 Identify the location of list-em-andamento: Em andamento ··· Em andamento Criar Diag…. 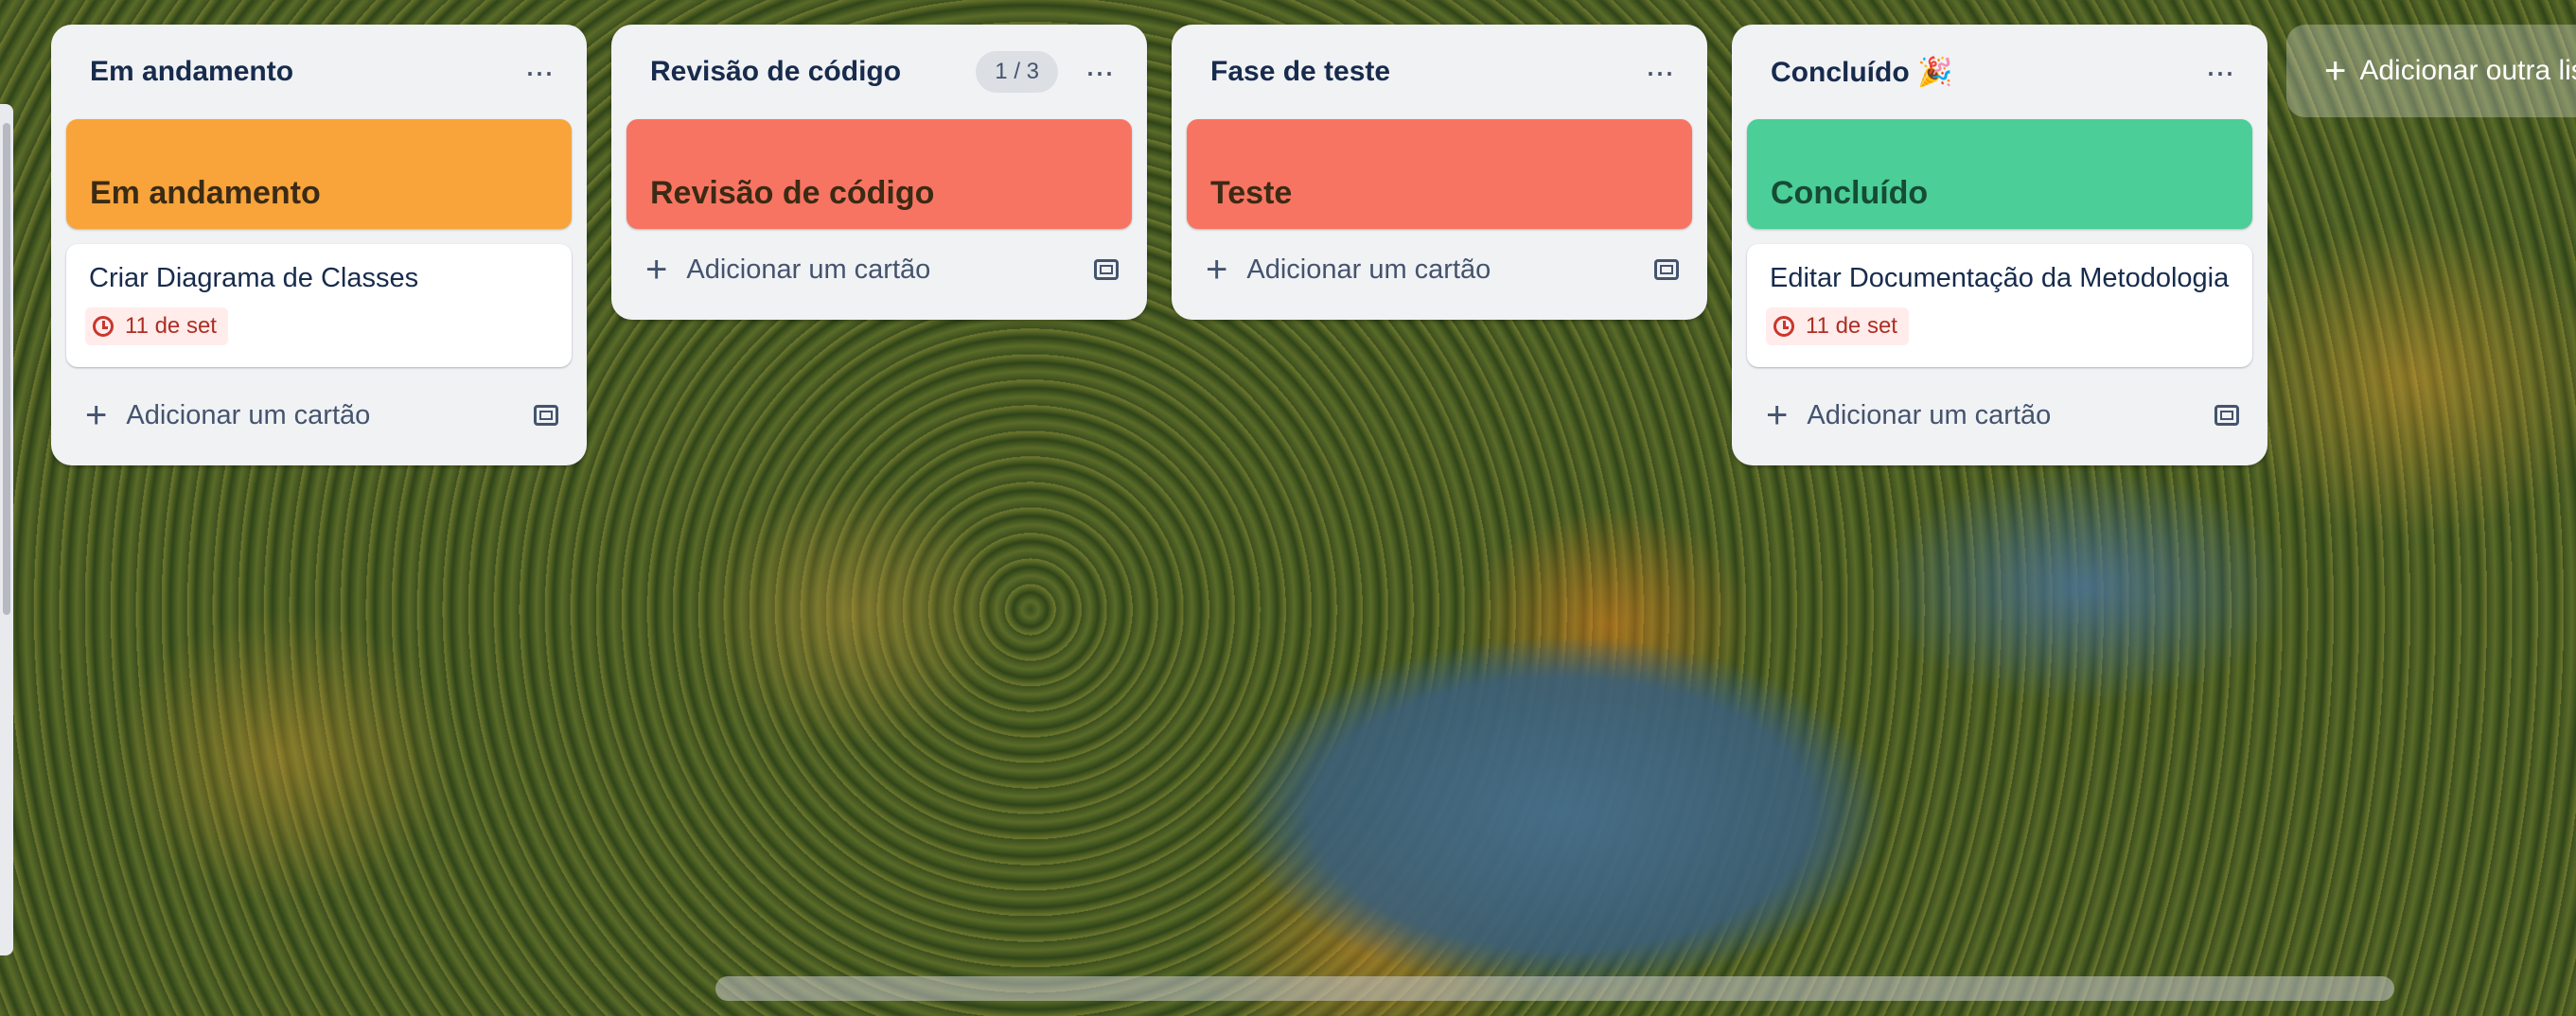
(319, 245).